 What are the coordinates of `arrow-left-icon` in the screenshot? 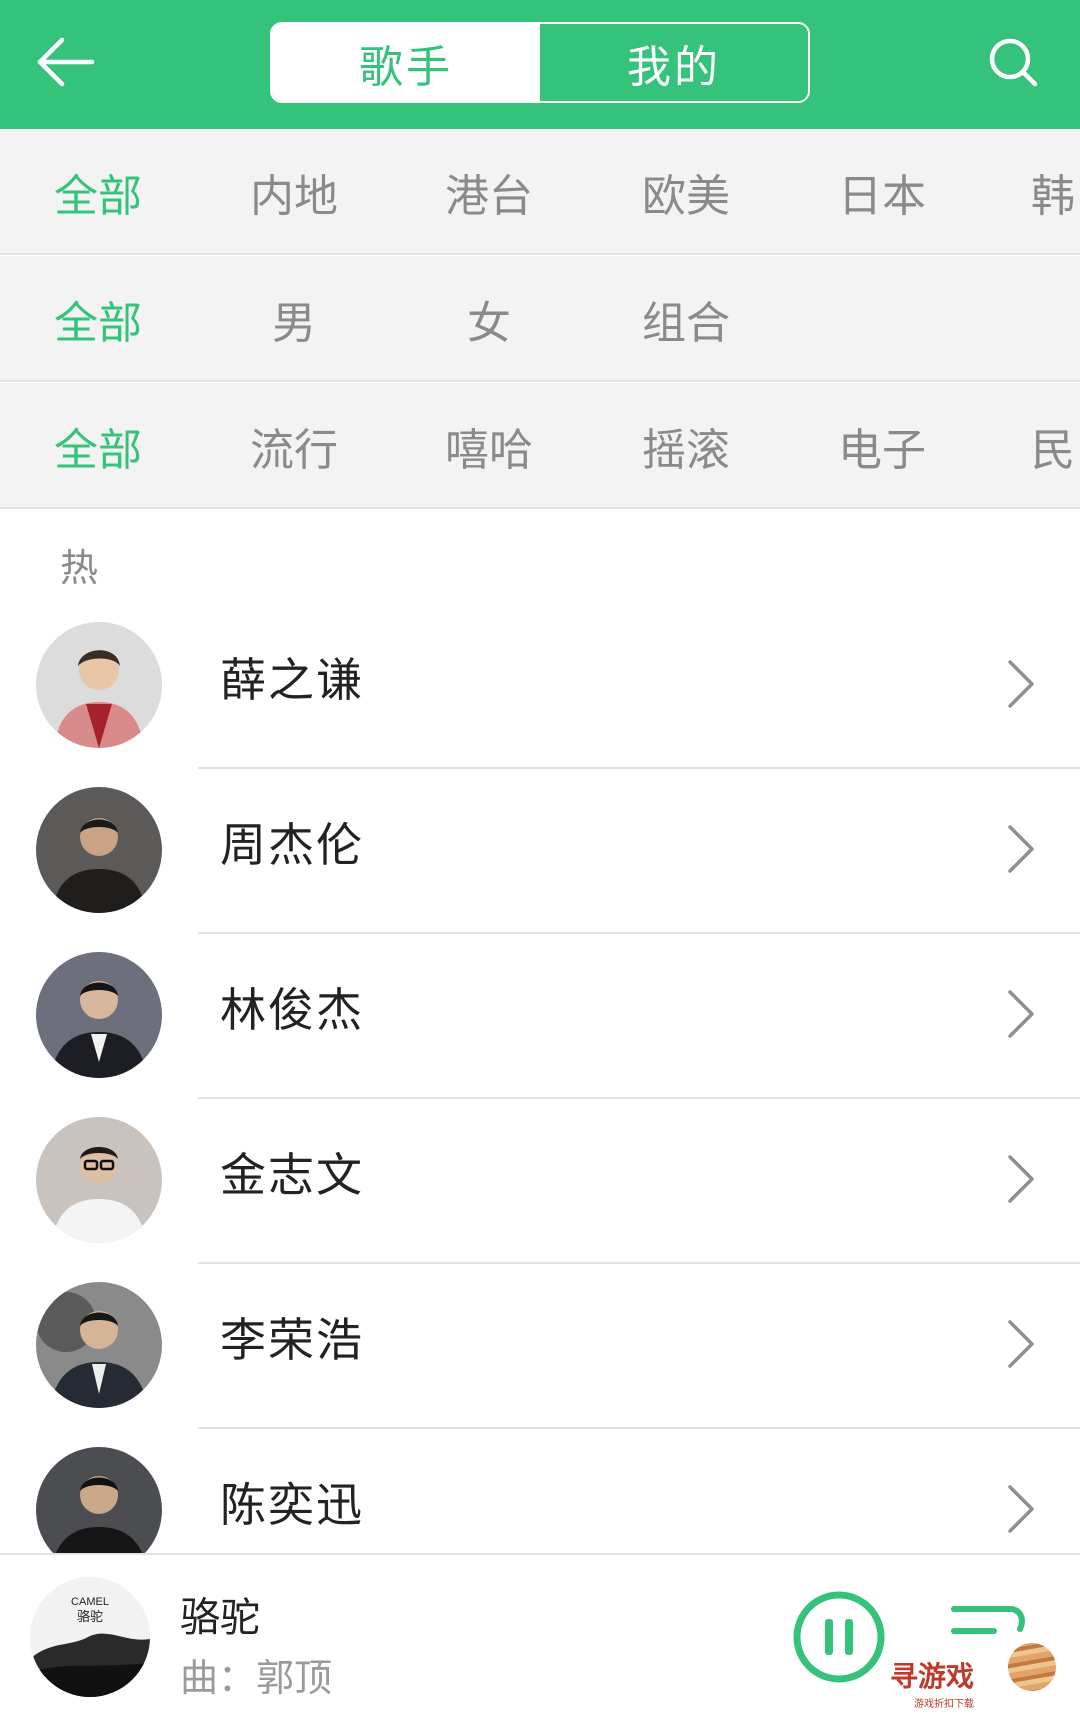 It's located at (66, 62).